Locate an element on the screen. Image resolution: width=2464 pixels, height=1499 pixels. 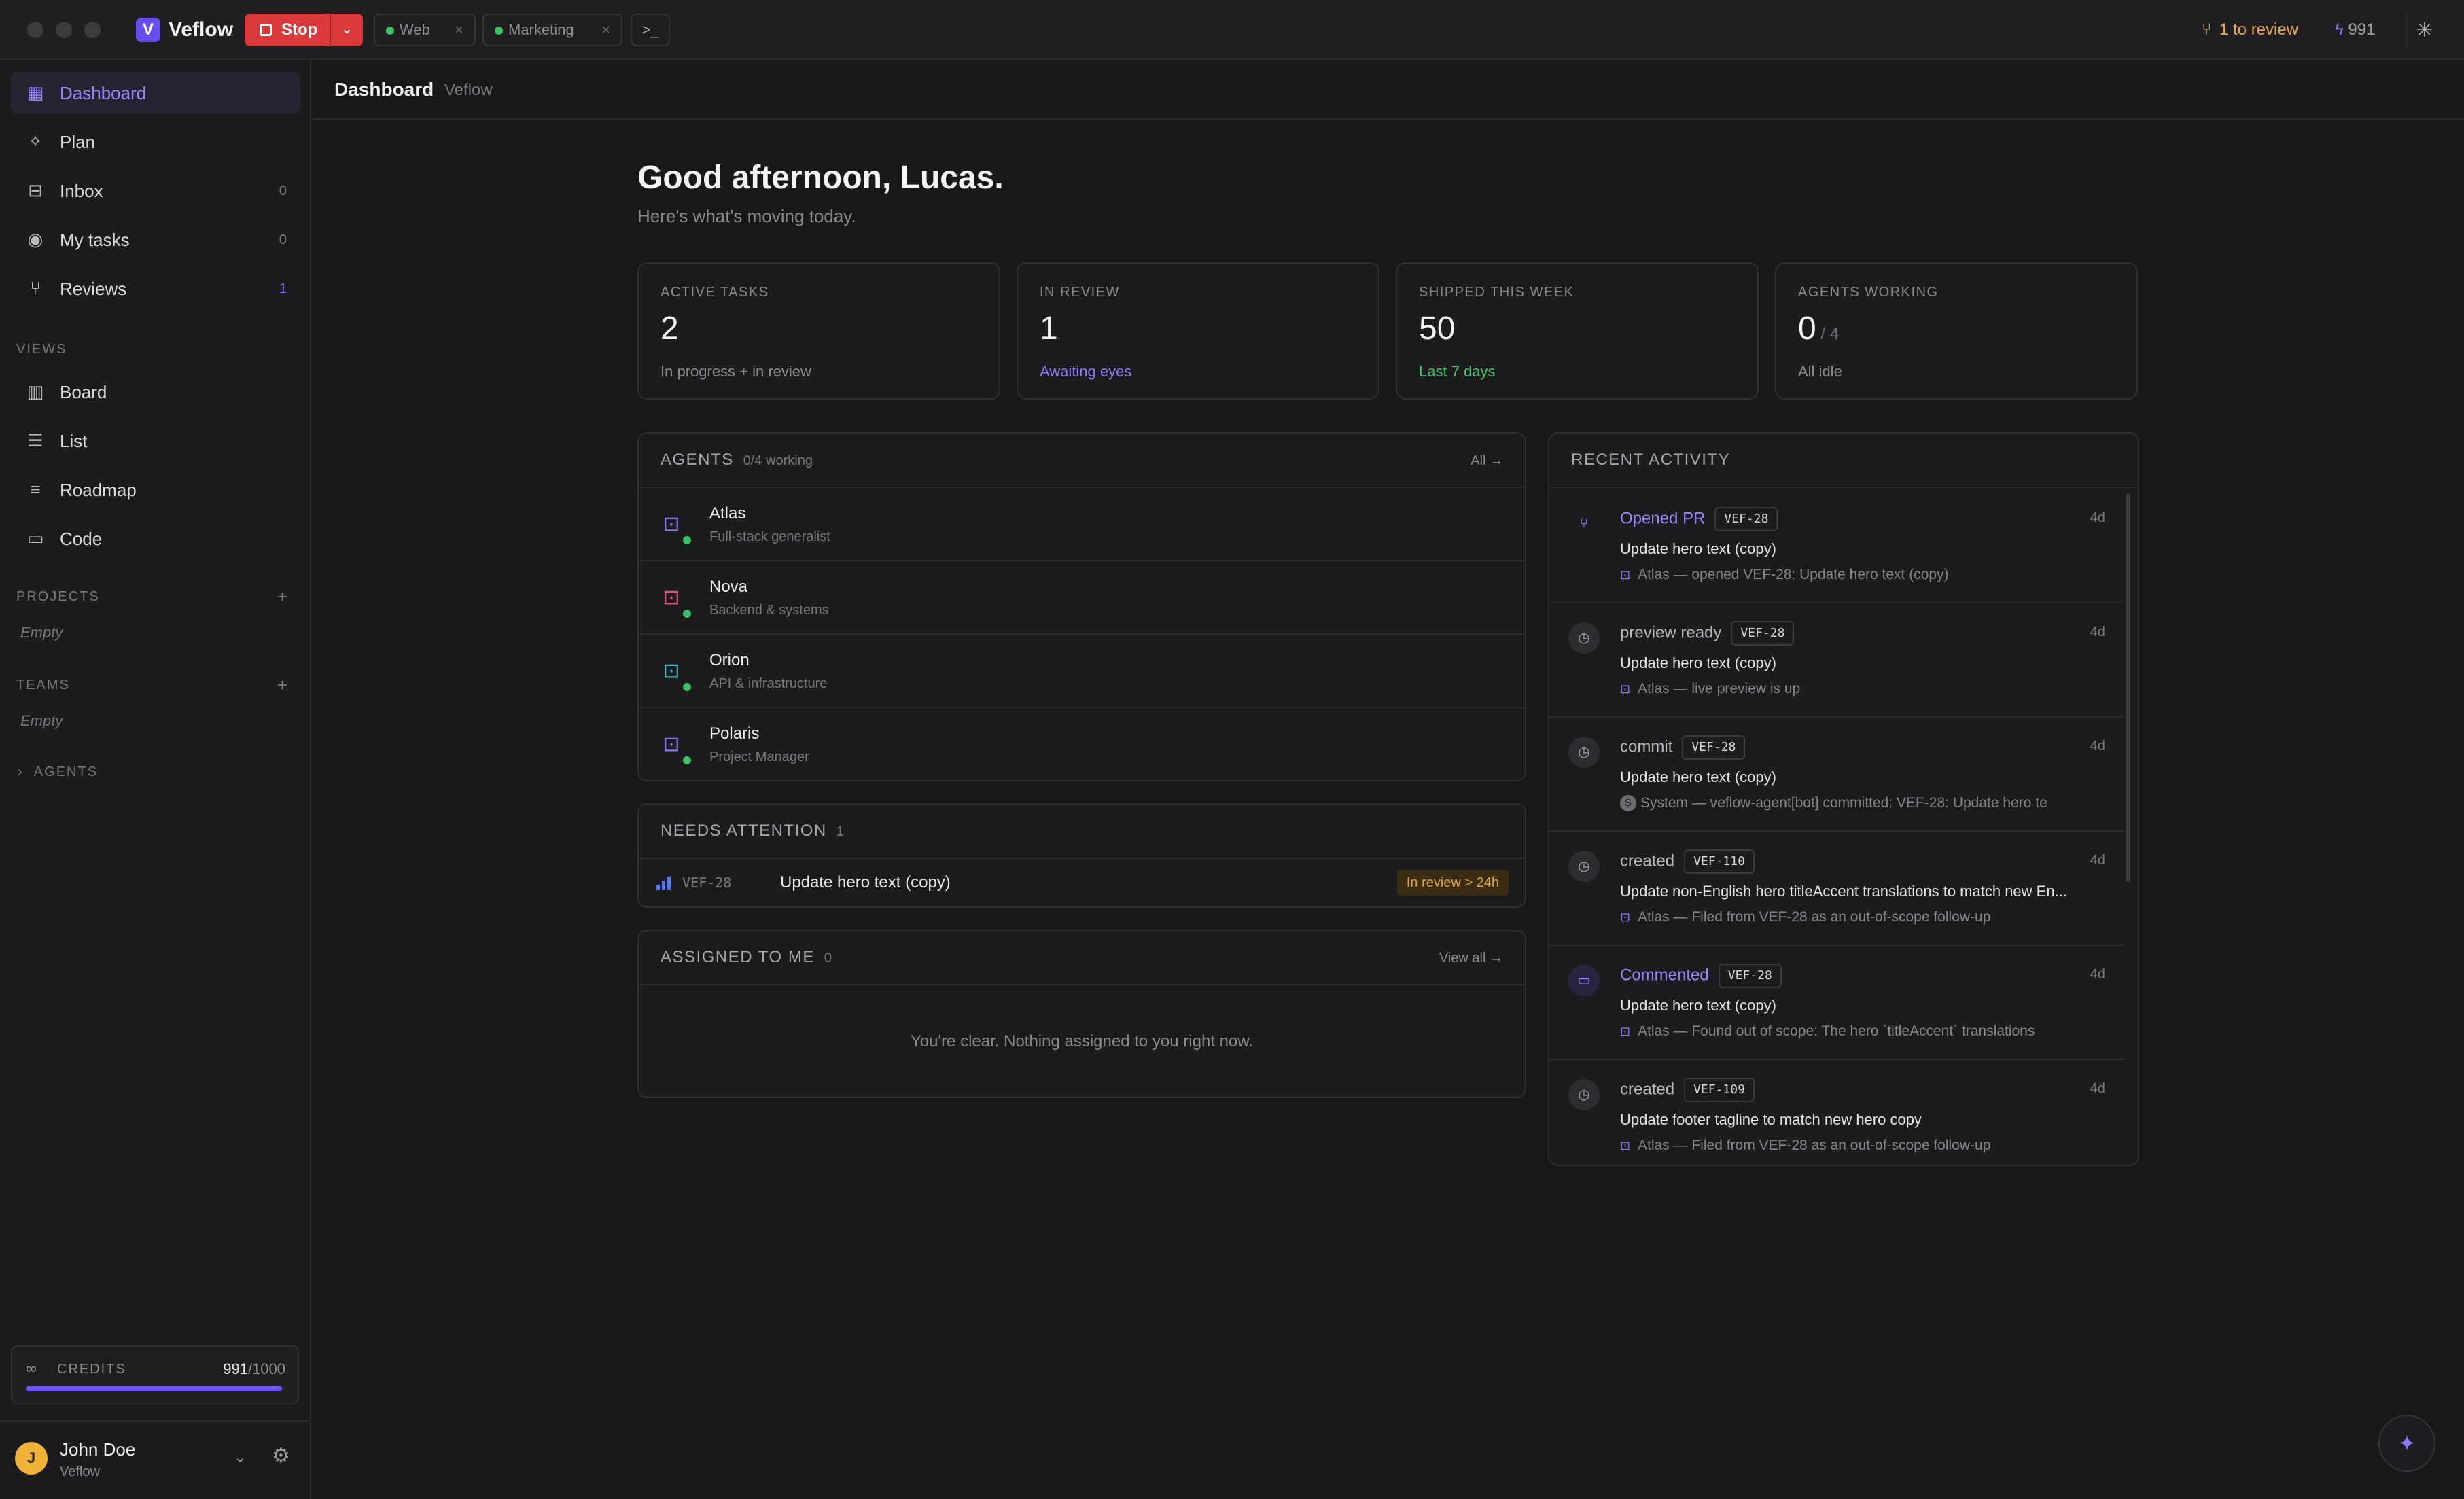
stat-card-in-review: IN REVIEW 1 Awaiting eyes is located at coordinates (1198, 331).